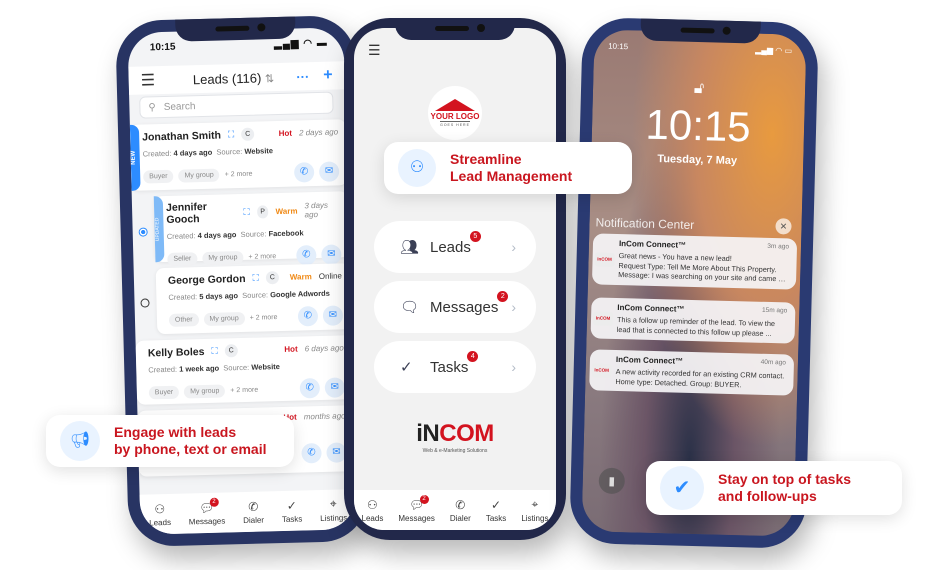  Describe the element at coordinates (455, 247) in the screenshot. I see `menu-item-leads: 👥︎ Leads 5 ›` at that location.